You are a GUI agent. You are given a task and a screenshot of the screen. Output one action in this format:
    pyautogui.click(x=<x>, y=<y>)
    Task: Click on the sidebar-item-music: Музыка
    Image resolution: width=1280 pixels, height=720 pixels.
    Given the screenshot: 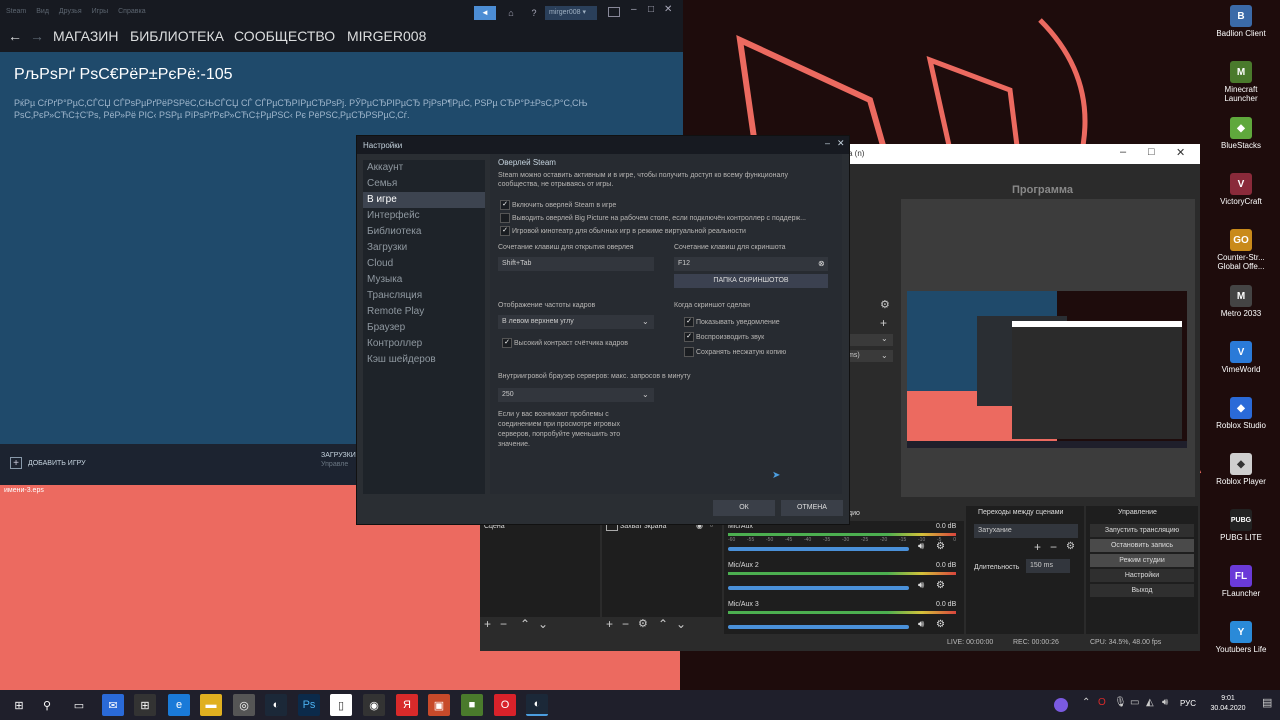 What is the action you would take?
    pyautogui.click(x=424, y=280)
    